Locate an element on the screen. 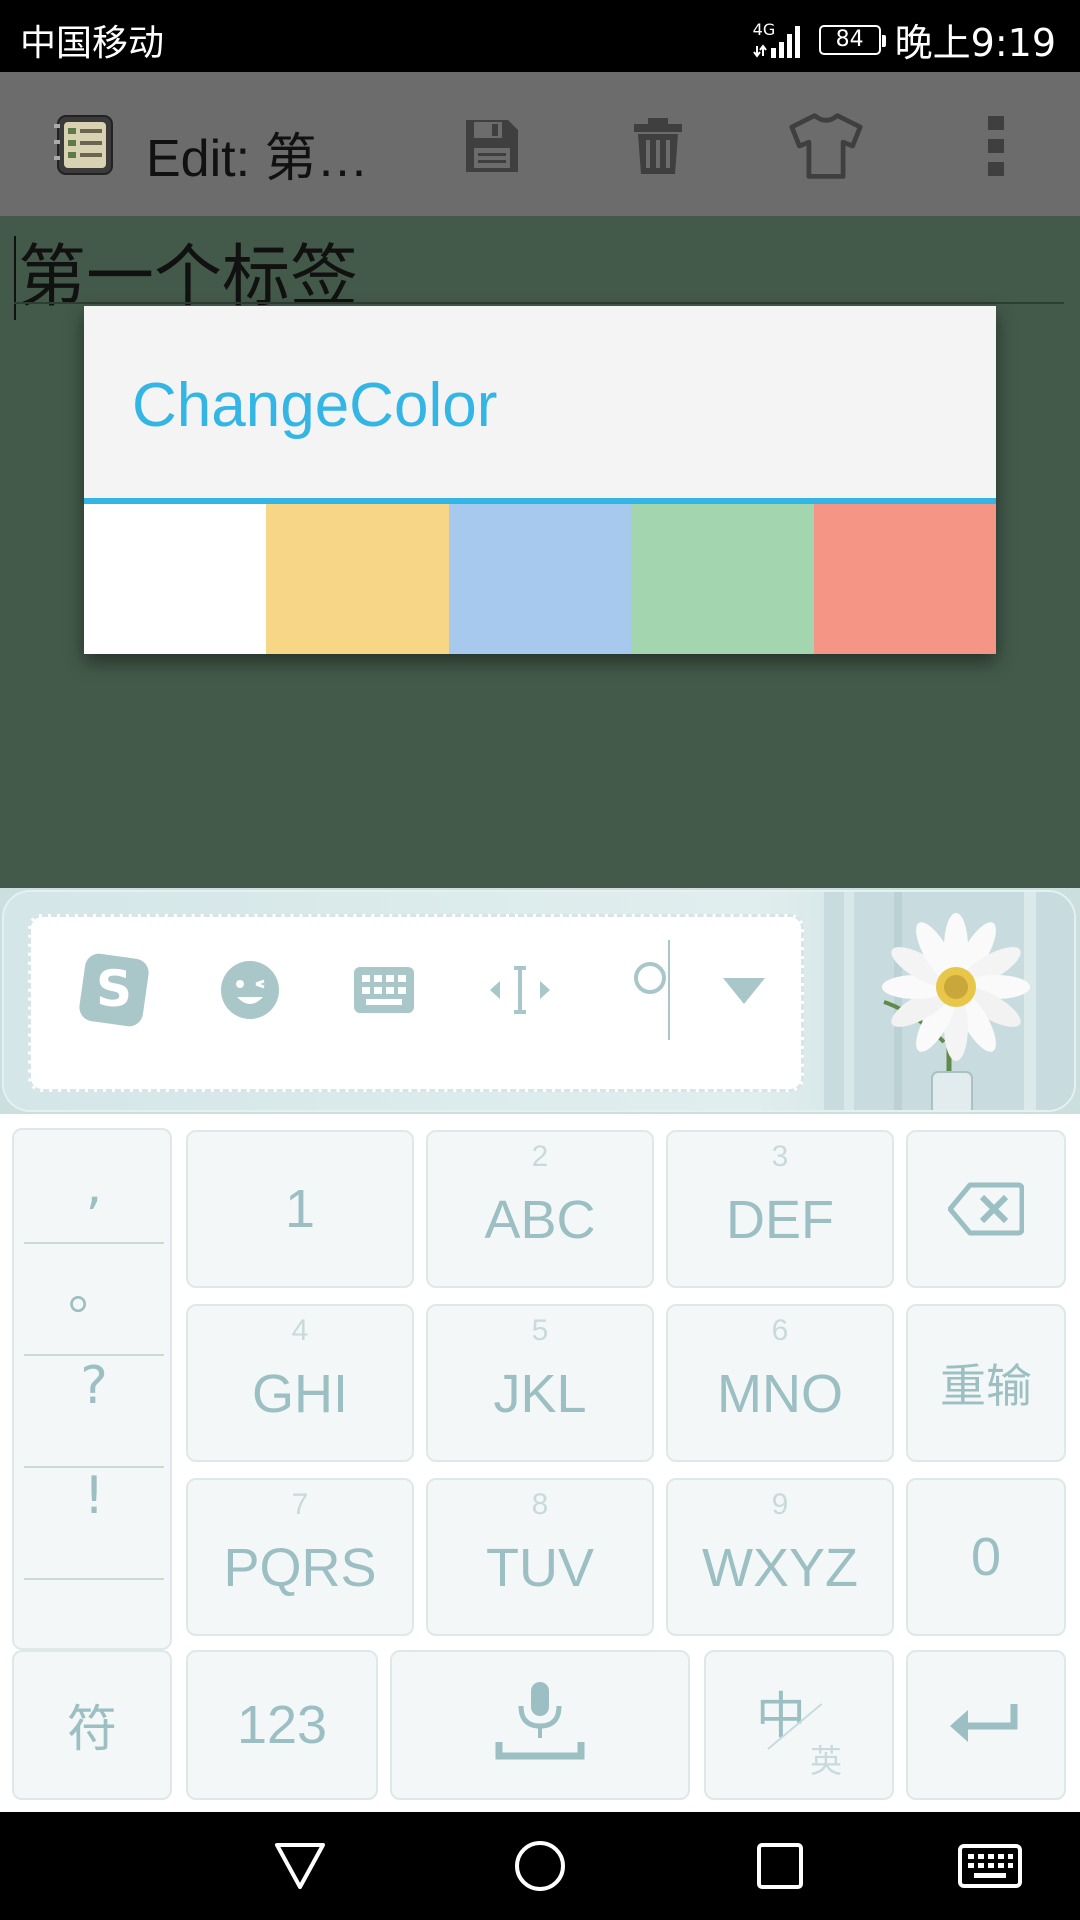  key-letters: GHI is located at coordinates (299, 1394).